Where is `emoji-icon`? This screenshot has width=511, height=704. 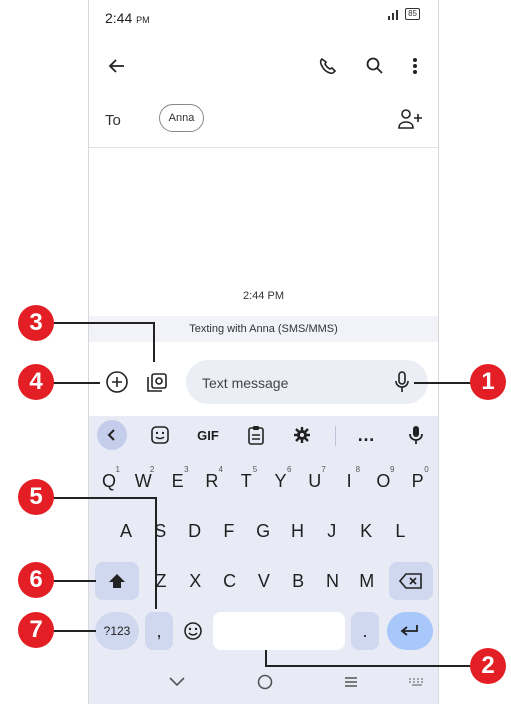 emoji-icon is located at coordinates (193, 631).